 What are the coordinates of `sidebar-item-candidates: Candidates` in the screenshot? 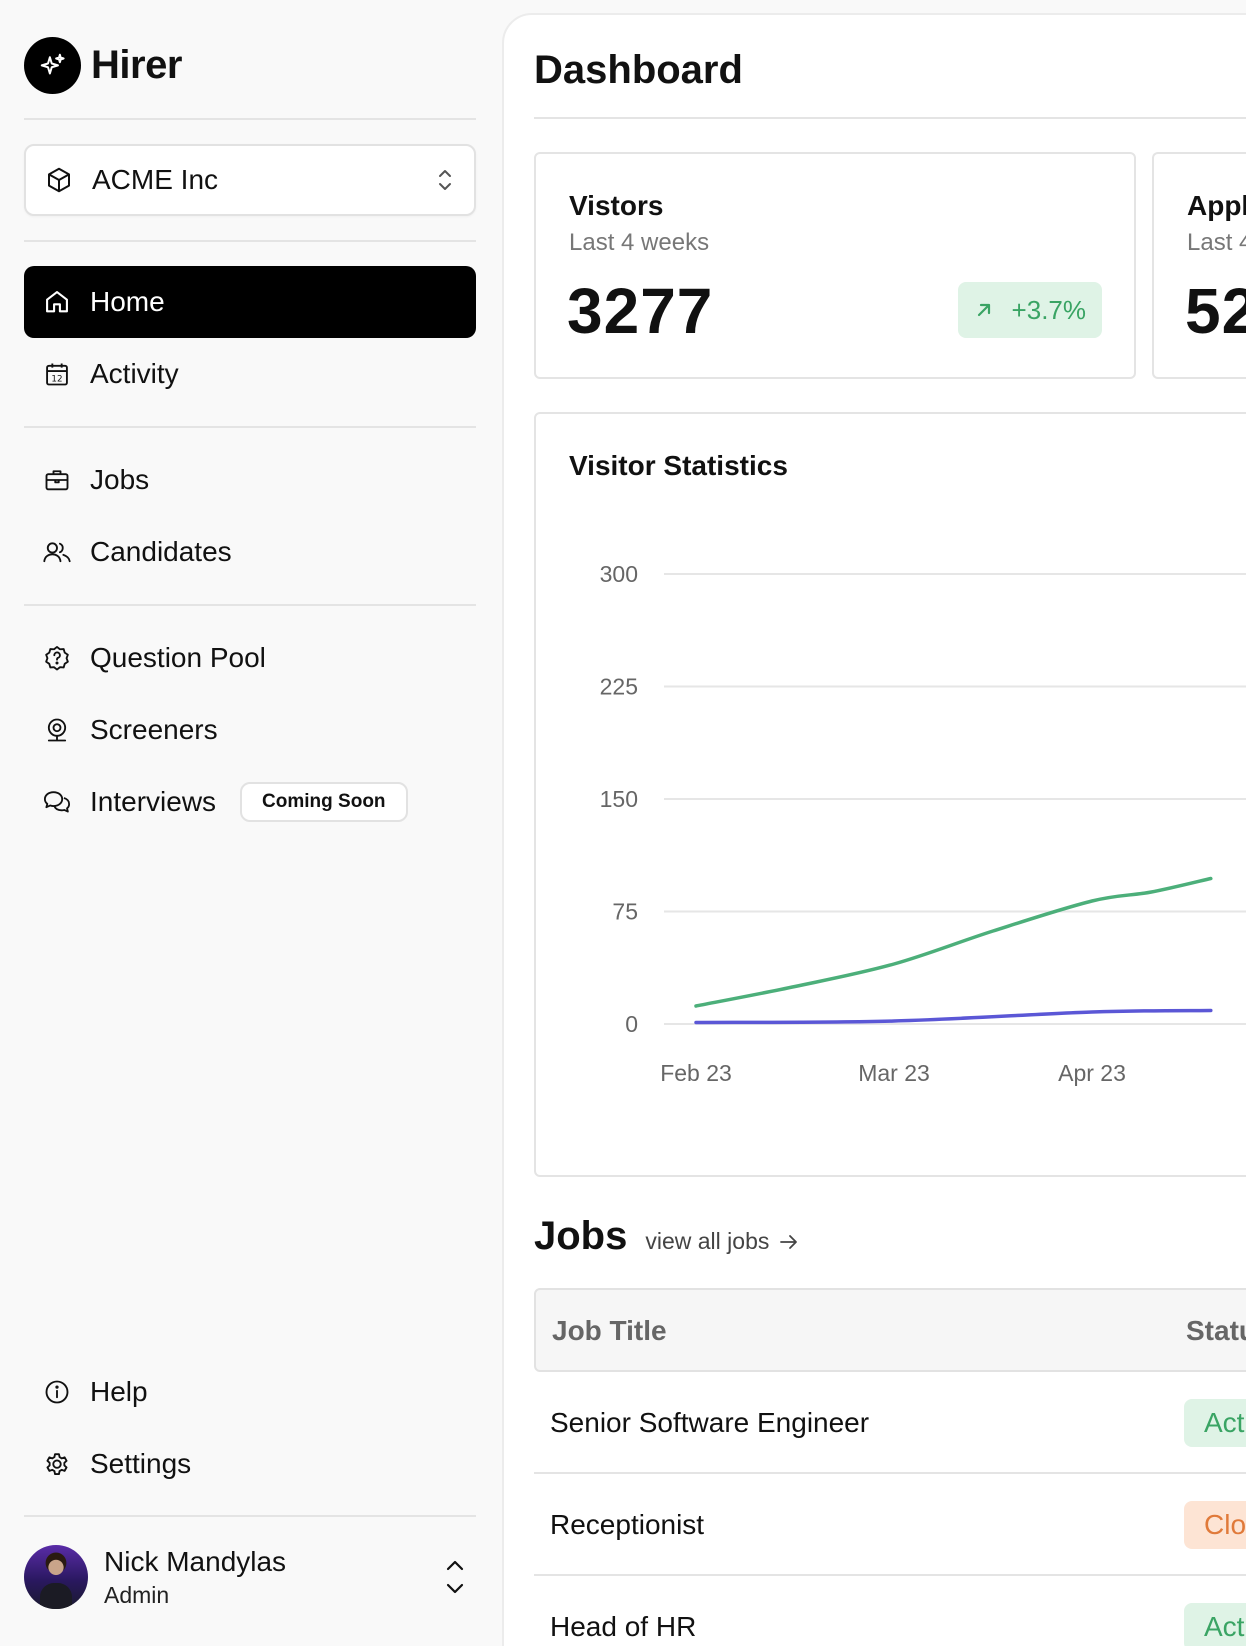 It's located at (250, 552).